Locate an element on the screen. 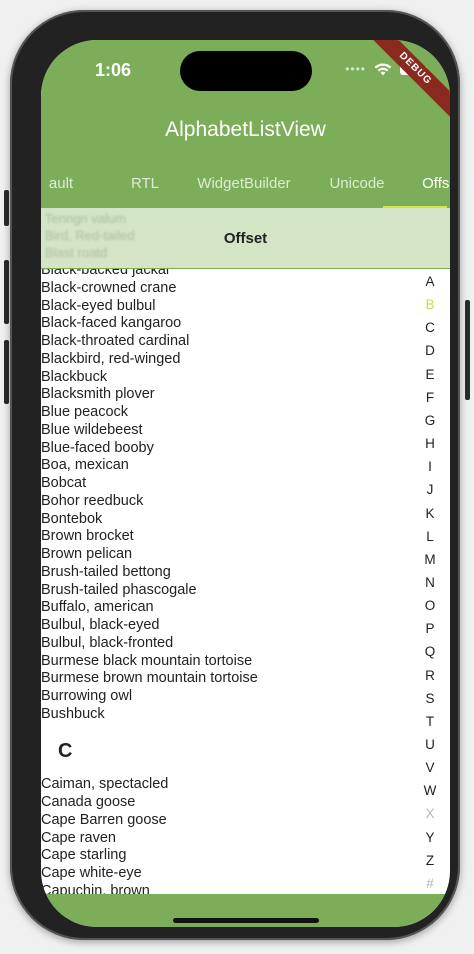  volume-up-button is located at coordinates (6, 292).